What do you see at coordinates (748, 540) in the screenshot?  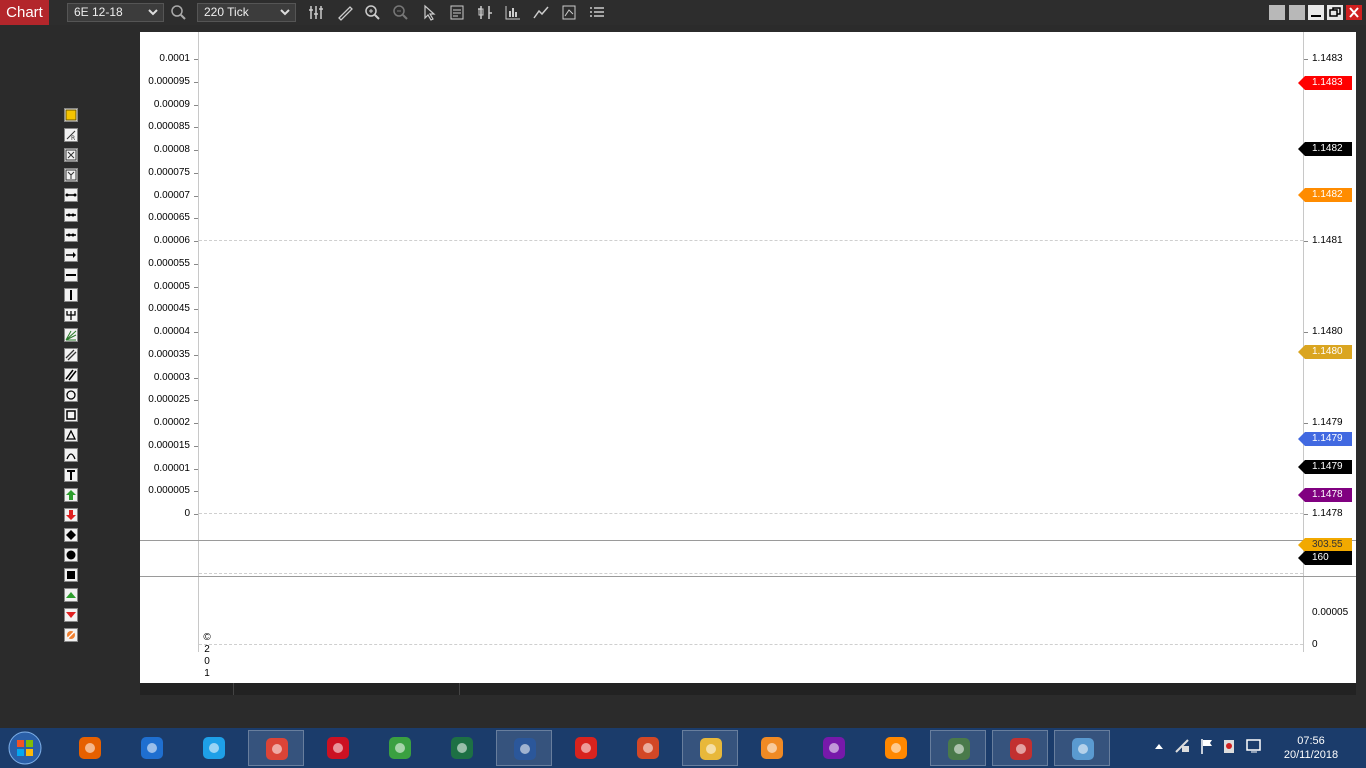 I see `price-panel-separator` at bounding box center [748, 540].